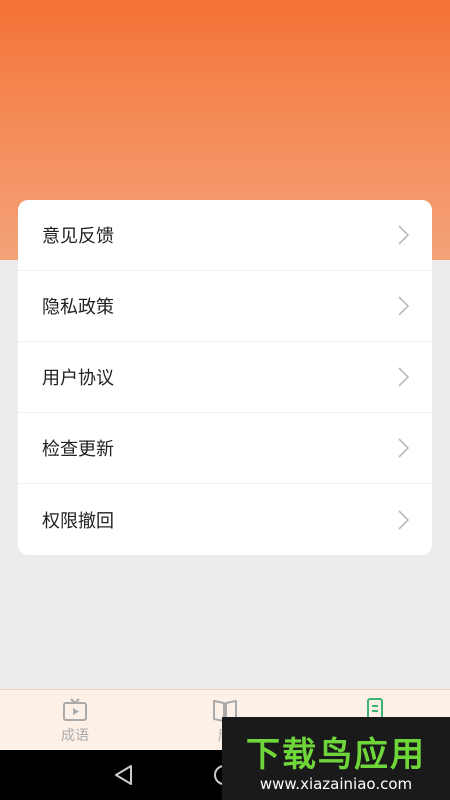 This screenshot has width=450, height=800. I want to click on watermark-logo: 下载鸟应用 www.xiazainiao.com, so click(336, 758).